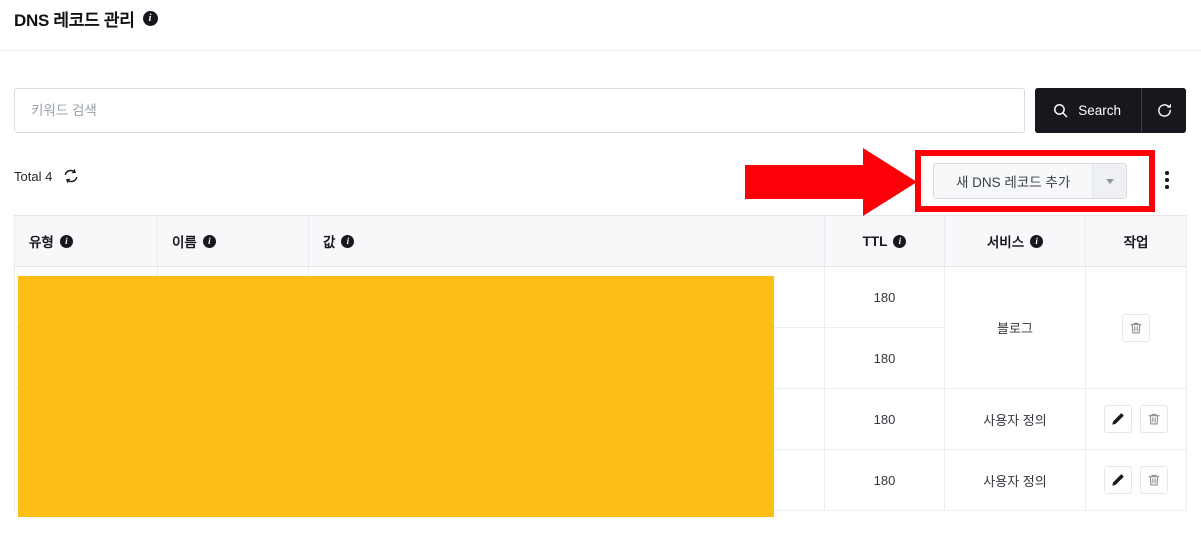  What do you see at coordinates (1060, 110) in the screenshot?
I see `search-icon` at bounding box center [1060, 110].